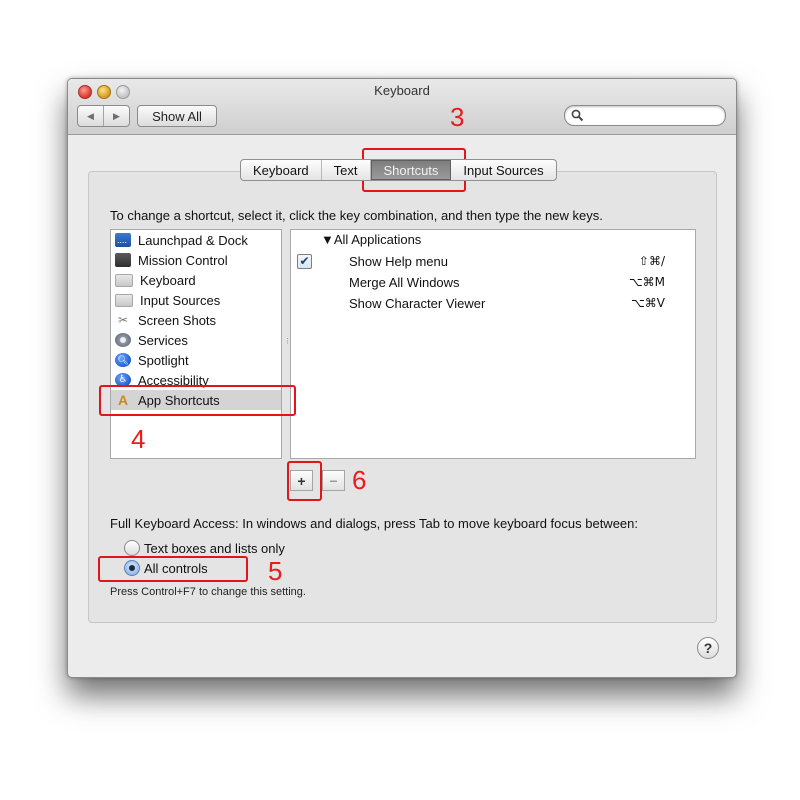  I want to click on shortcut-name: Show Help menu, so click(398, 261).